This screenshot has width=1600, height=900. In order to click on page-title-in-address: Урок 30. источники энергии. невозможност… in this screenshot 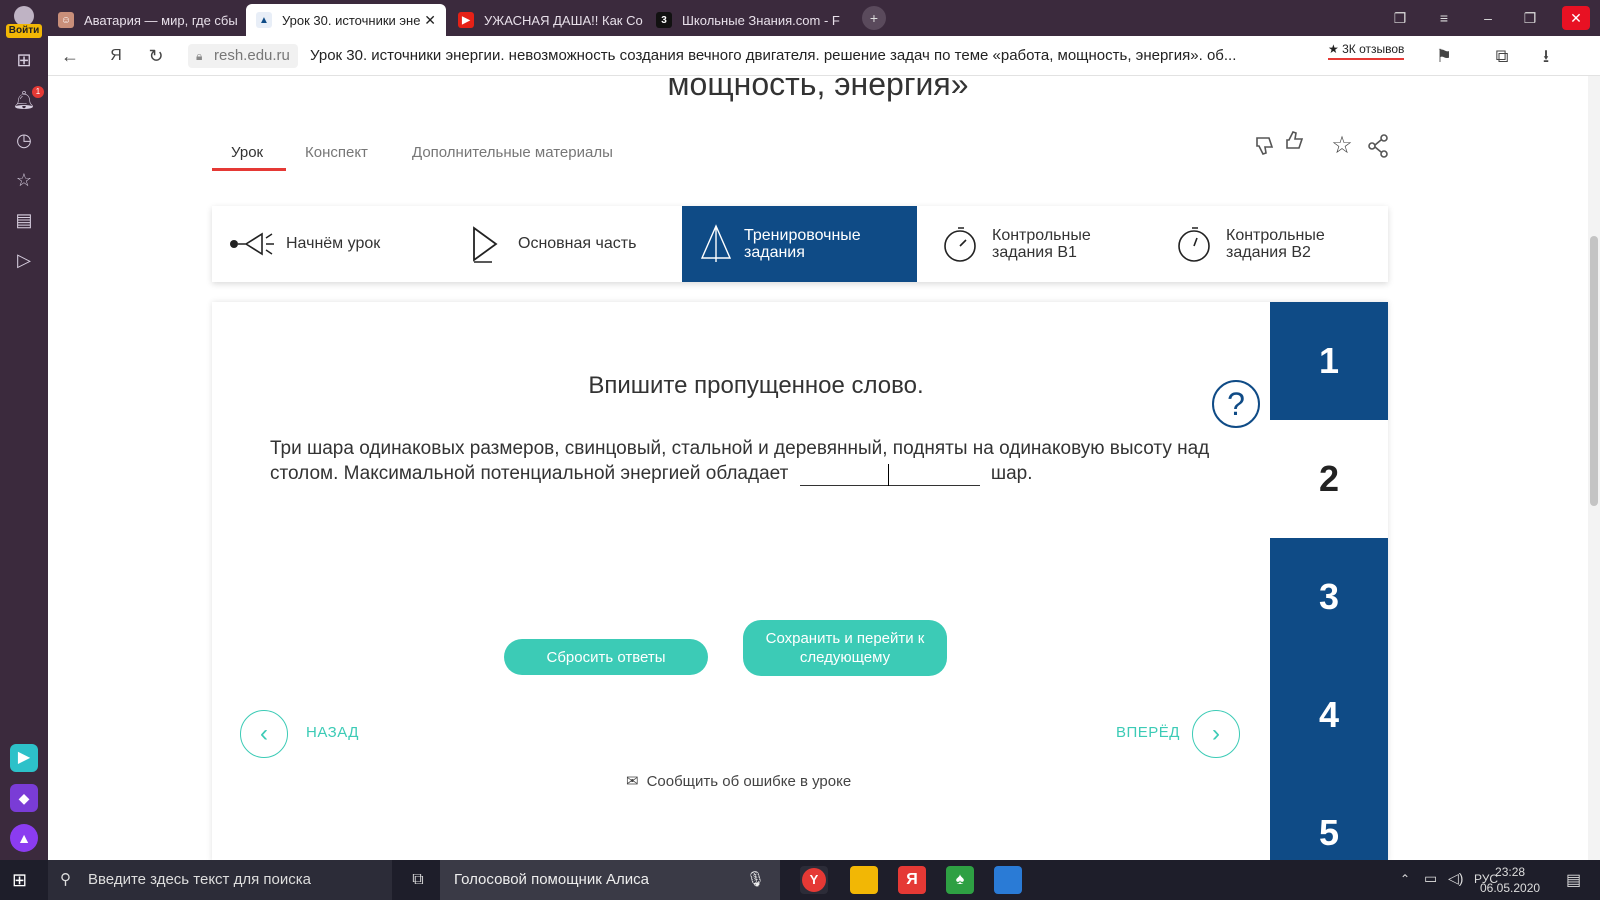, I will do `click(810, 56)`.